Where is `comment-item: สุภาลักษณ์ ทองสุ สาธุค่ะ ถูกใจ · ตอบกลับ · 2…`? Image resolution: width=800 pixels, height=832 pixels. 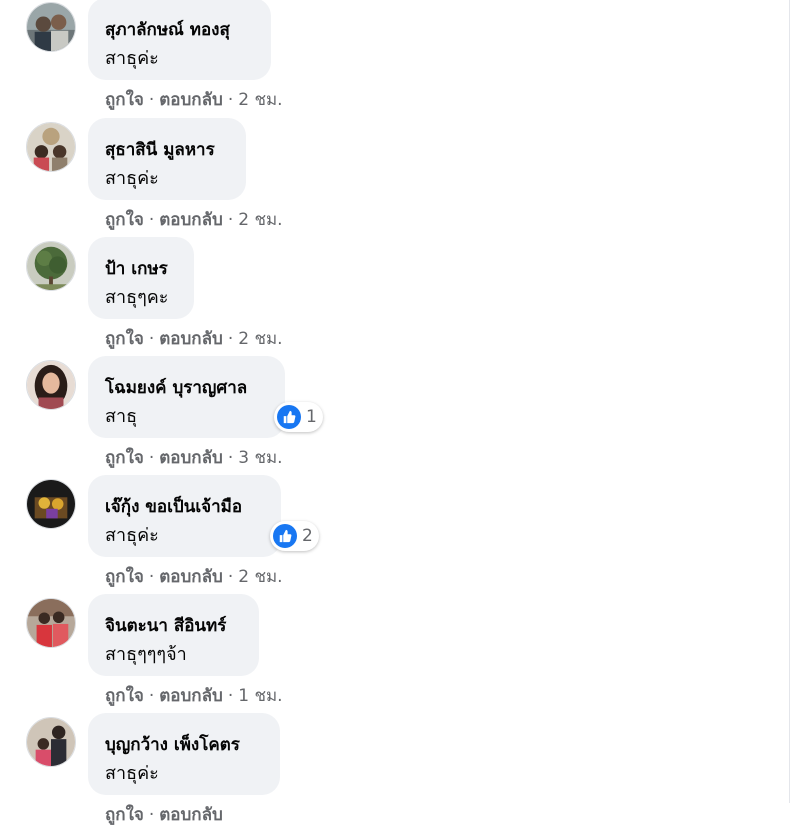
comment-item: สุภาลักษณ์ ทองสุ สาธุค่ะ ถูกใจ · ตอบกลับ · 2… is located at coordinates (395, 58).